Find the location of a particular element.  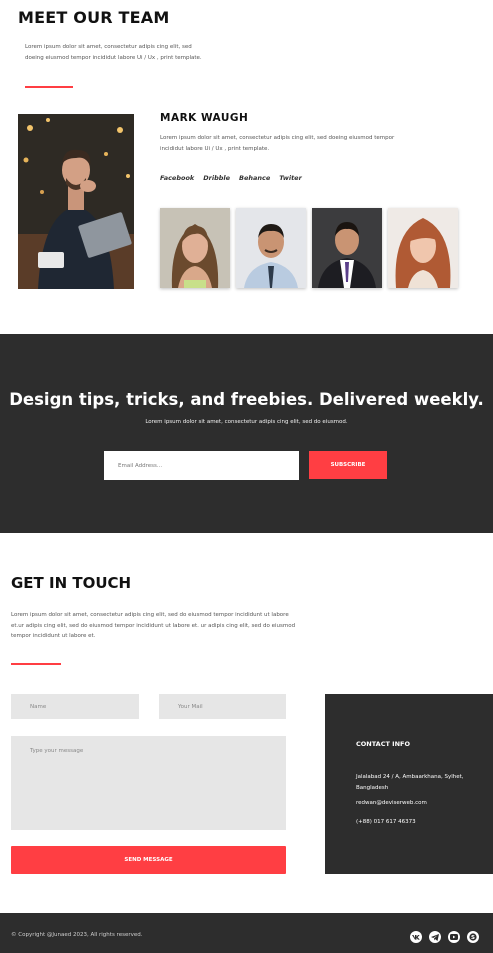

social-link-facebook: Facebook is located at coordinates (177, 178).